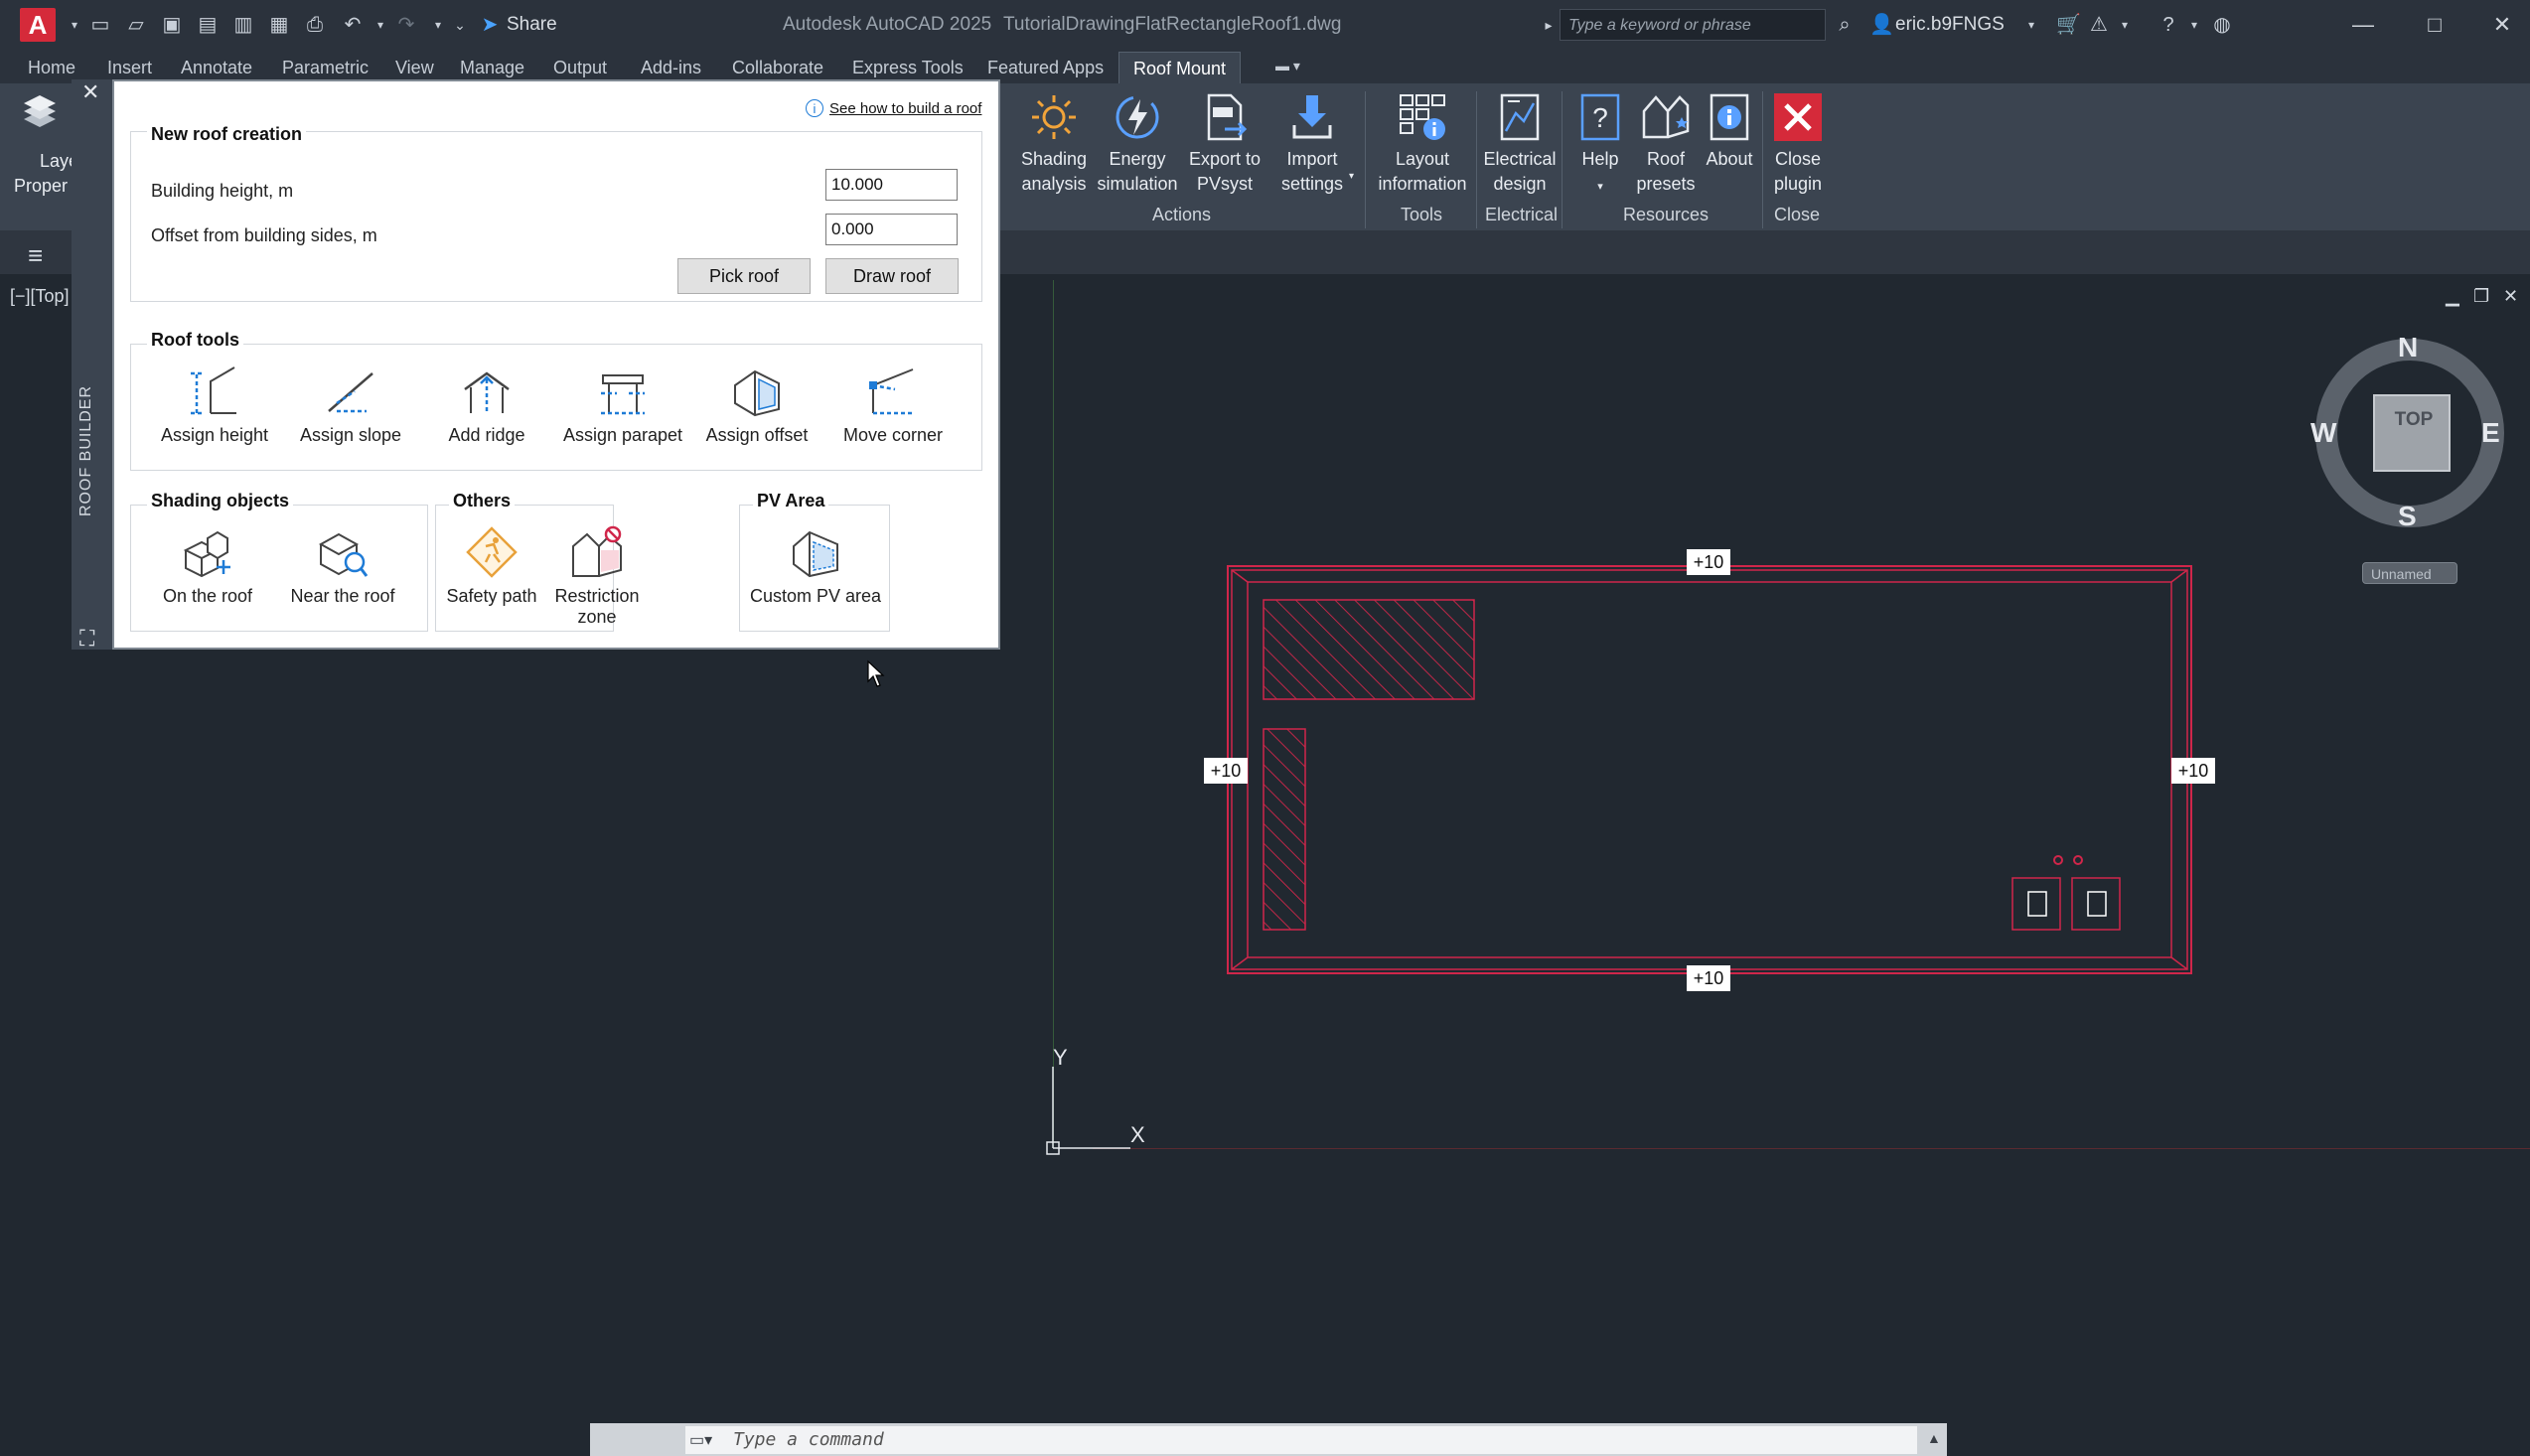 Image resolution: width=2530 pixels, height=1456 pixels. What do you see at coordinates (2323, 433) in the screenshot?
I see `compass-west: W` at bounding box center [2323, 433].